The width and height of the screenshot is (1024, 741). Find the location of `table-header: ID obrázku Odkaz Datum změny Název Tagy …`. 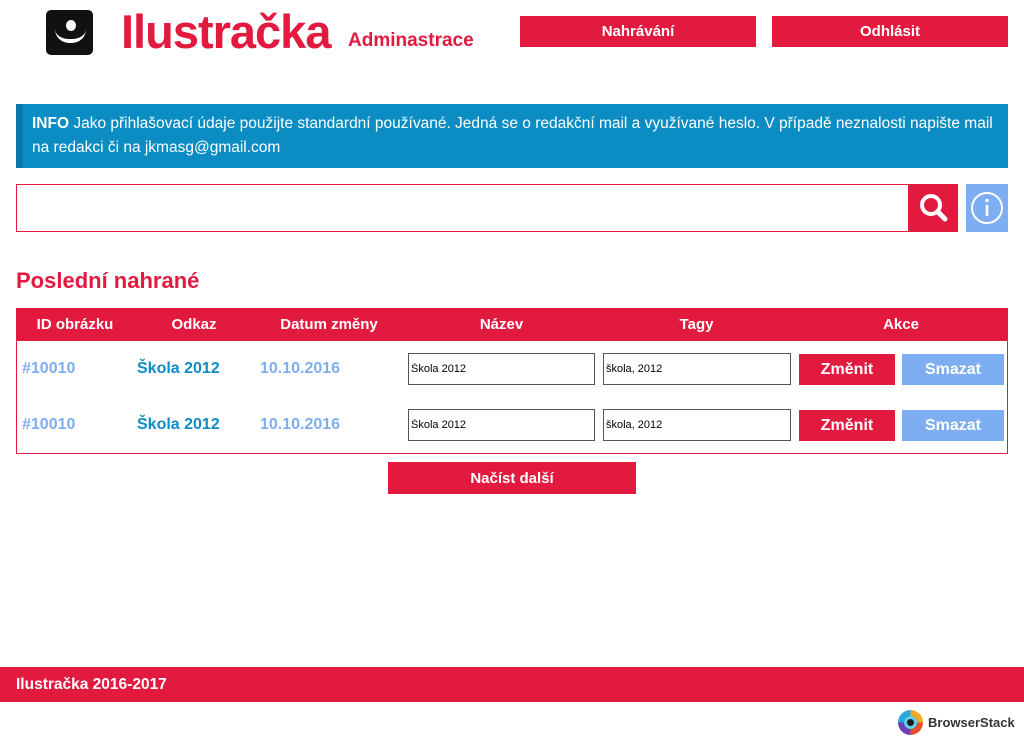

table-header: ID obrázku Odkaz Datum změny Název Tagy … is located at coordinates (512, 324).